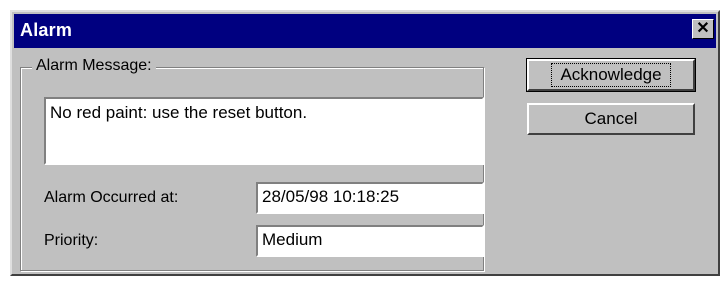  What do you see at coordinates (71, 240) in the screenshot?
I see `priority-label: Priority:` at bounding box center [71, 240].